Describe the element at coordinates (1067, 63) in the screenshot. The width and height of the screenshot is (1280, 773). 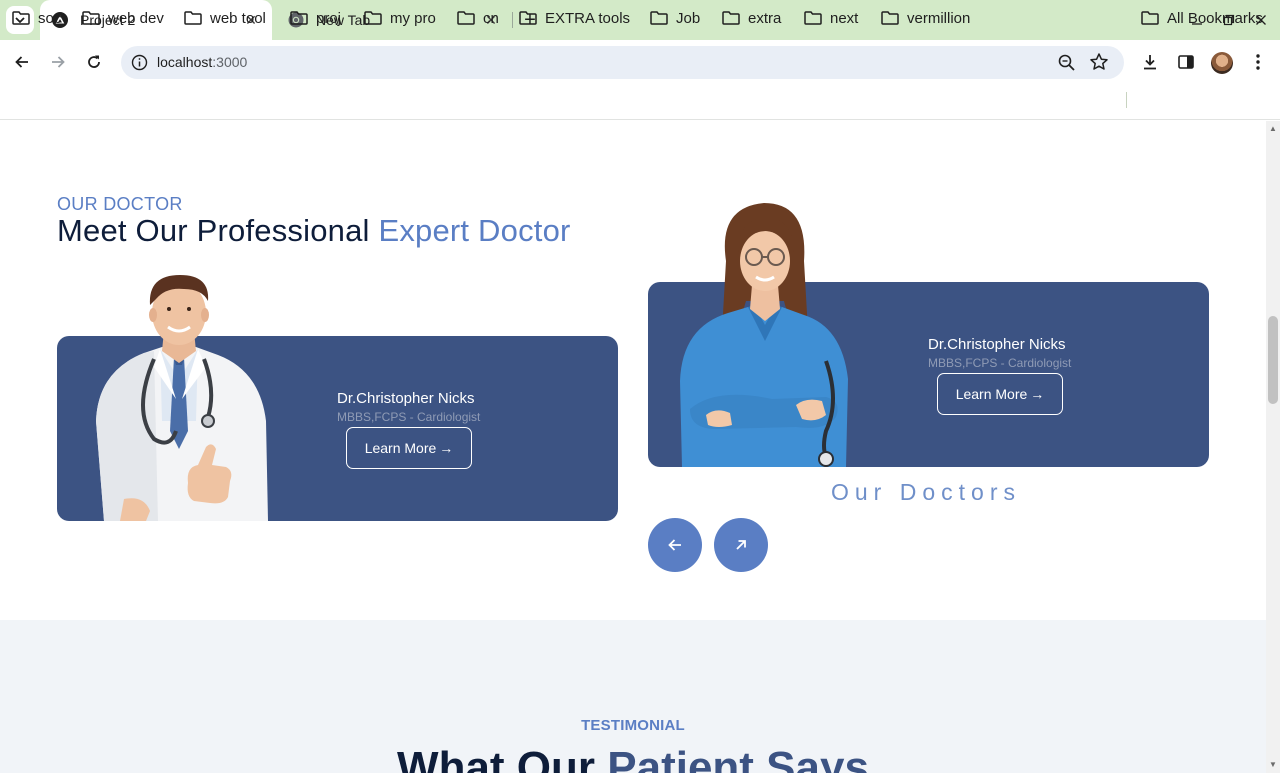
I see `zoom-icon` at that location.